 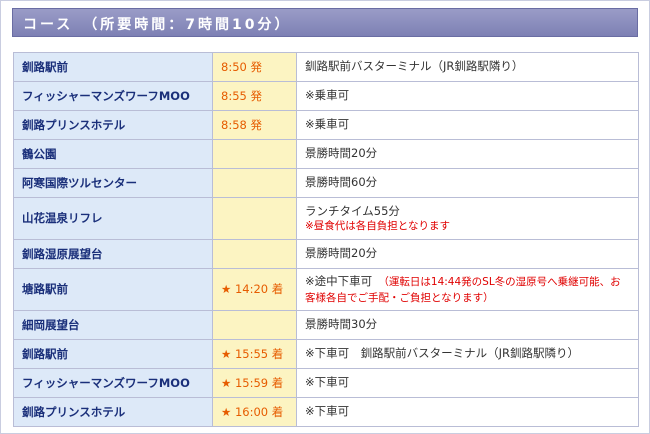 What do you see at coordinates (467, 218) in the screenshot?
I see `stop-note: ランチタイム55分 ※昼食代は各自負担となります` at bounding box center [467, 218].